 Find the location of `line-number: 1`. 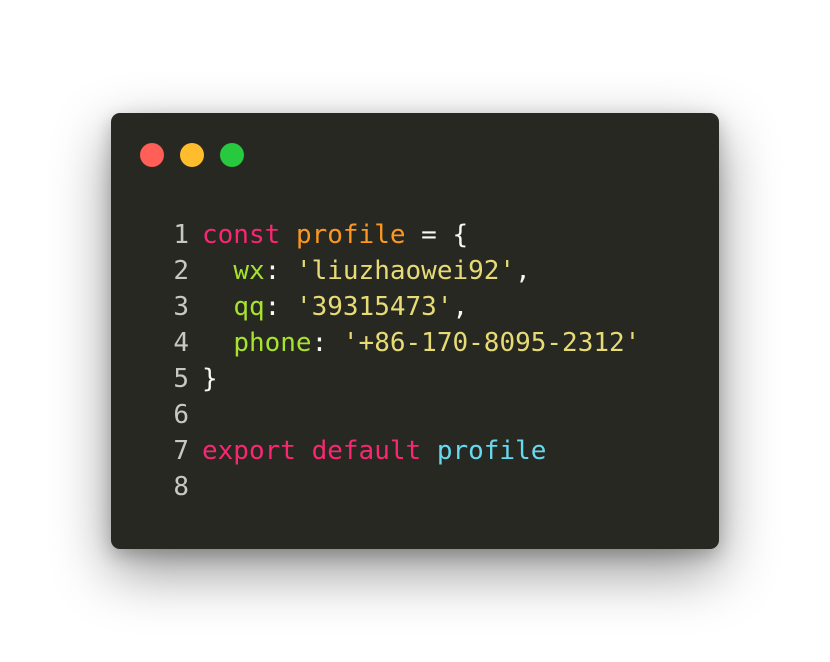

line-number: 1 is located at coordinates (181, 235).